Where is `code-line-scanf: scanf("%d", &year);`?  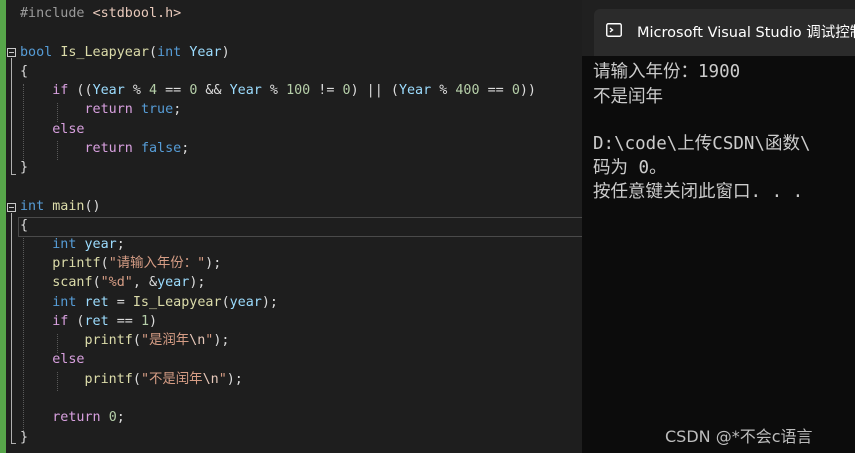
code-line-scanf: scanf("%d", &year); is located at coordinates (112, 282).